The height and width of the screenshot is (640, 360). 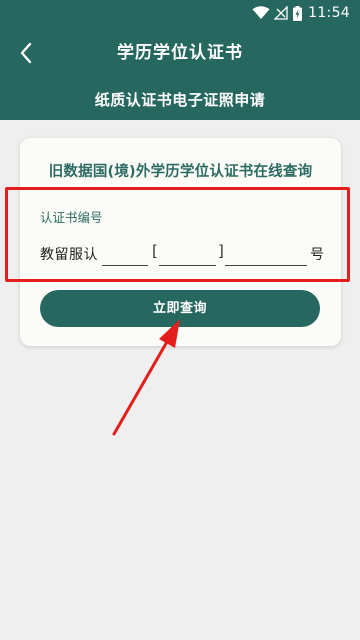 What do you see at coordinates (69, 255) in the screenshot?
I see `cert-prefix-text: 教留服认` at bounding box center [69, 255].